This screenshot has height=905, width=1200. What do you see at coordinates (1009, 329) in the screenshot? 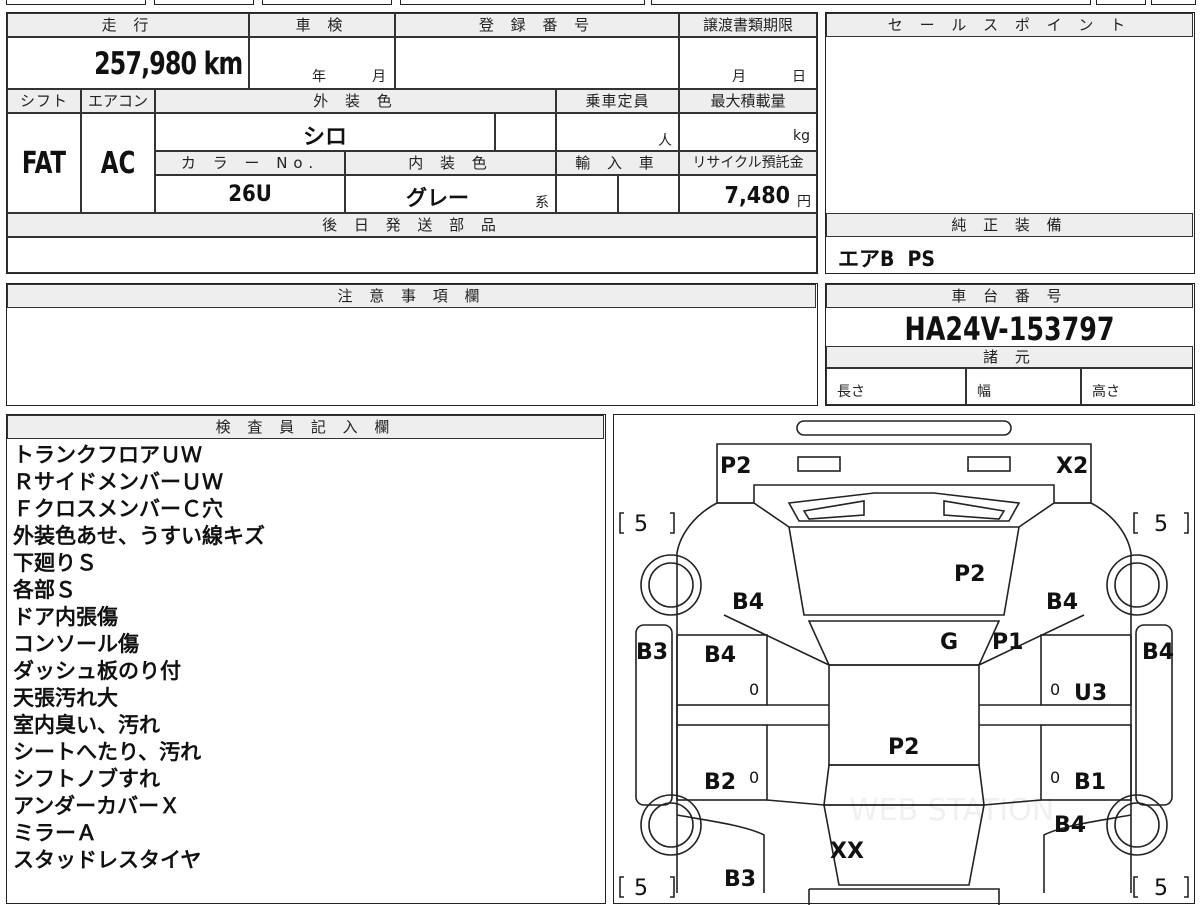
I see `chassis-value: HA24V-153797` at bounding box center [1009, 329].